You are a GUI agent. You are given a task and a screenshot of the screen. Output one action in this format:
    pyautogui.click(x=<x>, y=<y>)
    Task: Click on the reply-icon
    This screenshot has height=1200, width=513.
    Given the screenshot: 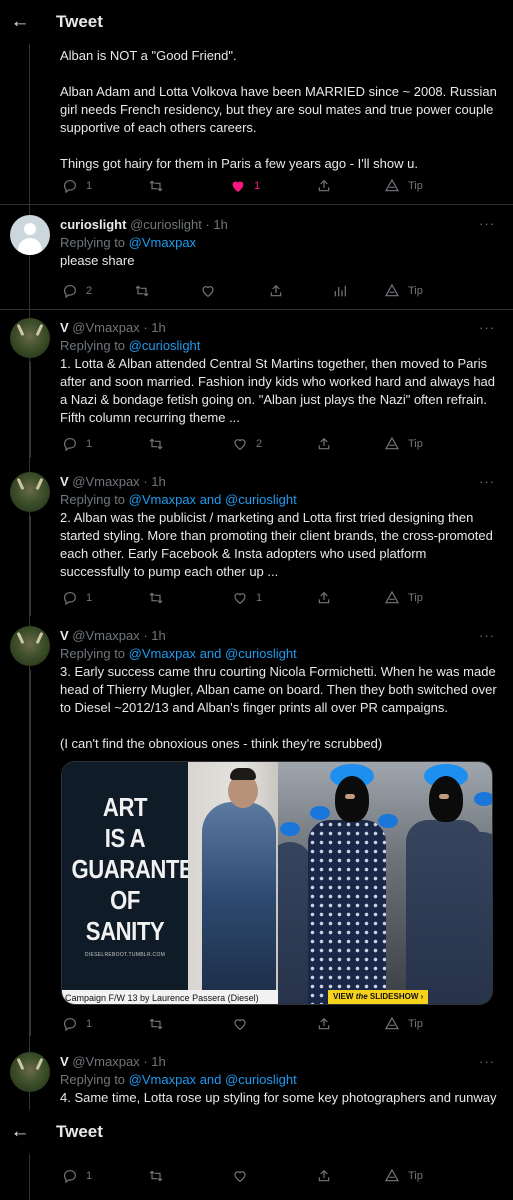 What is the action you would take?
    pyautogui.click(x=70, y=1025)
    